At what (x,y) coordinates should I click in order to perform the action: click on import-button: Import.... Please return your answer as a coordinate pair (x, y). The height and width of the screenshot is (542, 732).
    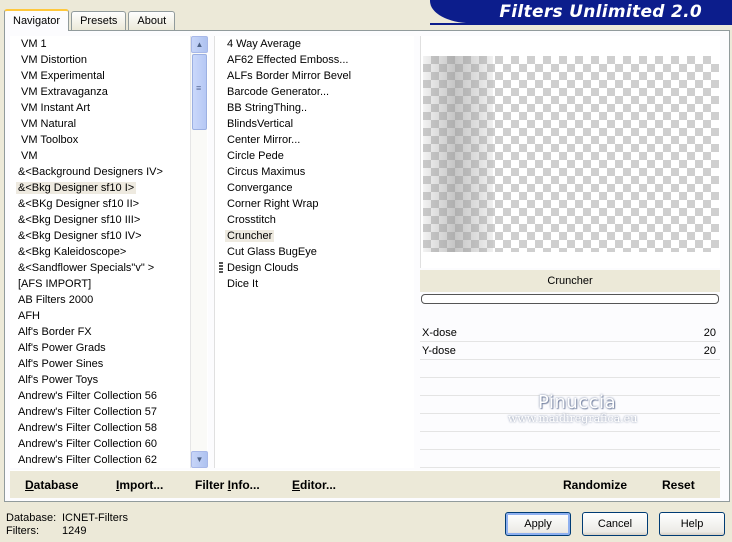
    Looking at the image, I should click on (139, 485).